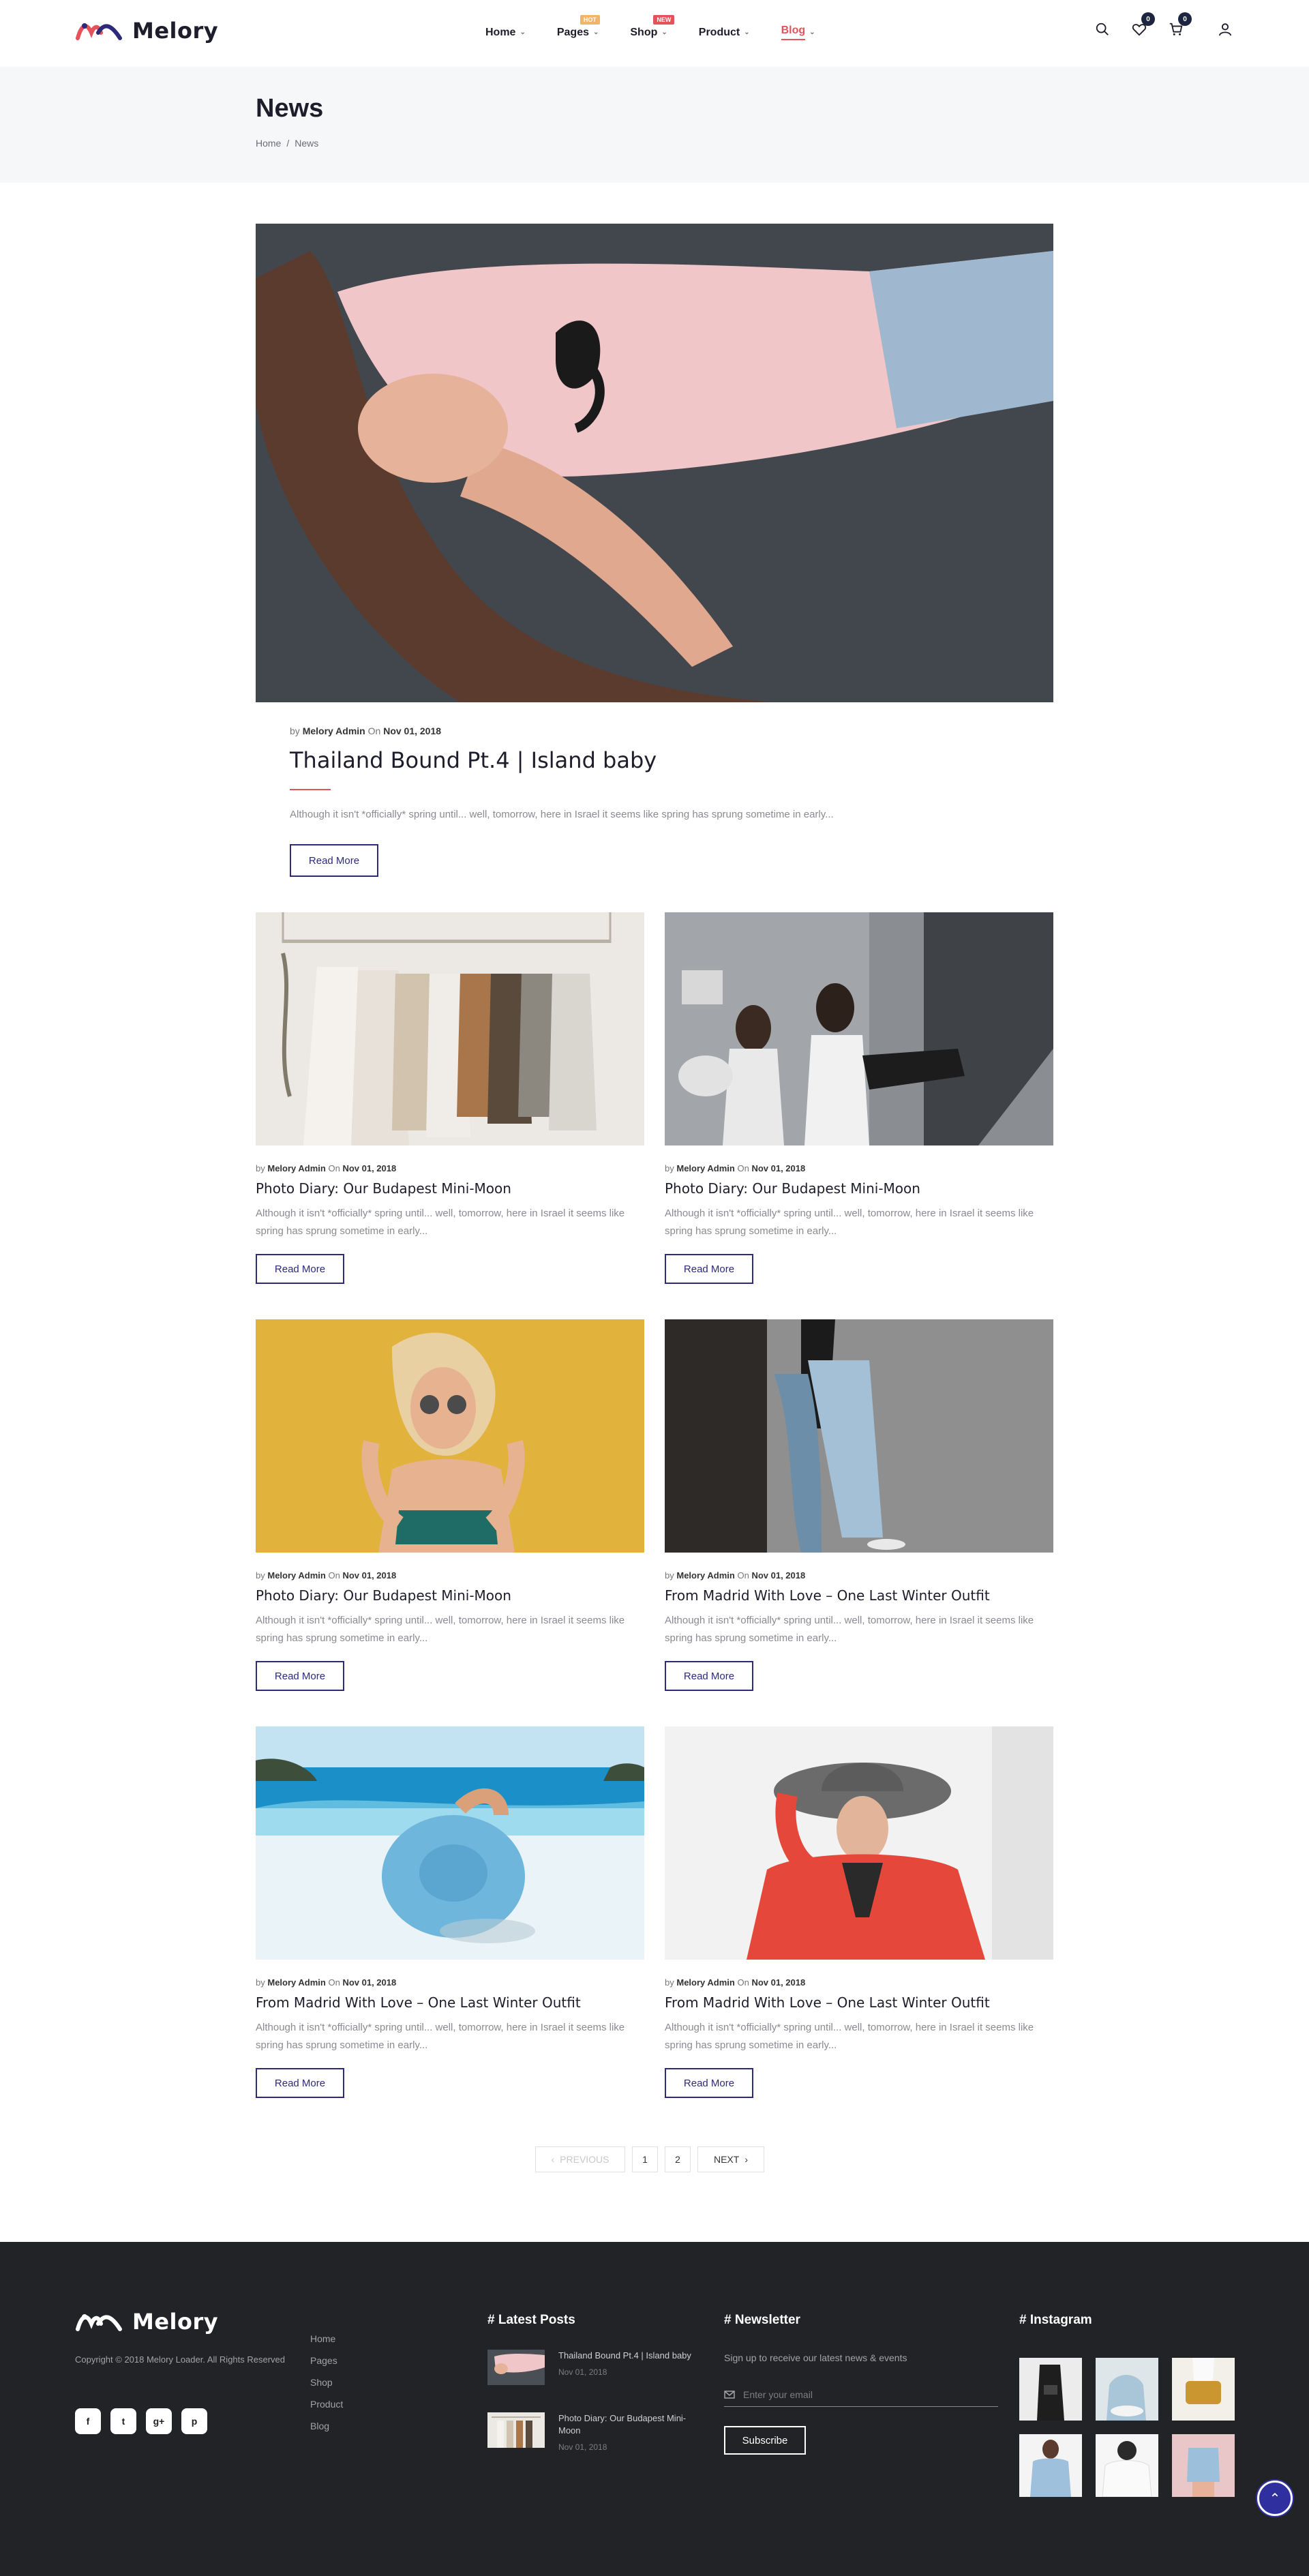 This screenshot has width=1309, height=2576. Describe the element at coordinates (678, 2159) in the screenshot. I see `page-number-2: 2` at that location.